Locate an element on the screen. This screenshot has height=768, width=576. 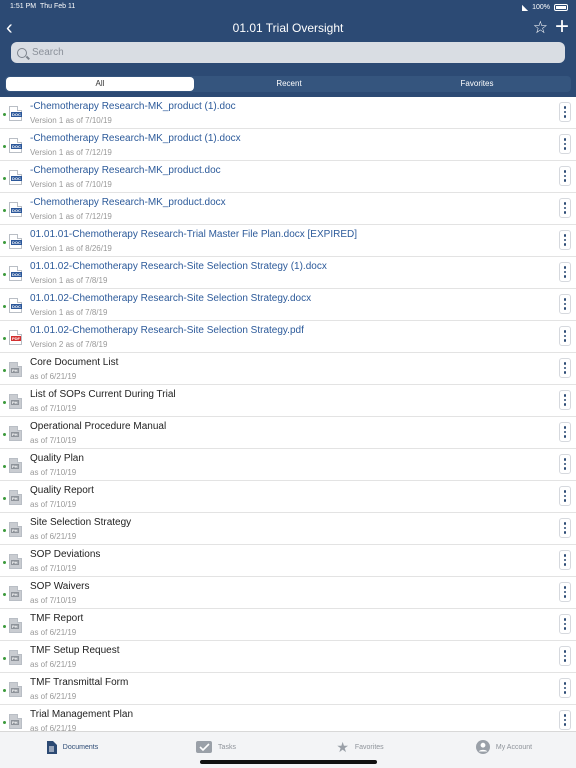
favorite-star-icon: ☆ is located at coordinates (540, 28).